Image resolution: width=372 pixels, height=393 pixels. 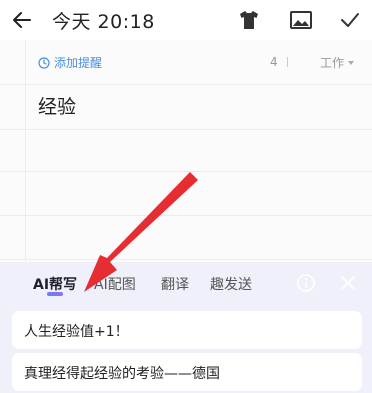 What do you see at coordinates (55, 284) in the screenshot?
I see `tab-ai-write: AI帮写` at bounding box center [55, 284].